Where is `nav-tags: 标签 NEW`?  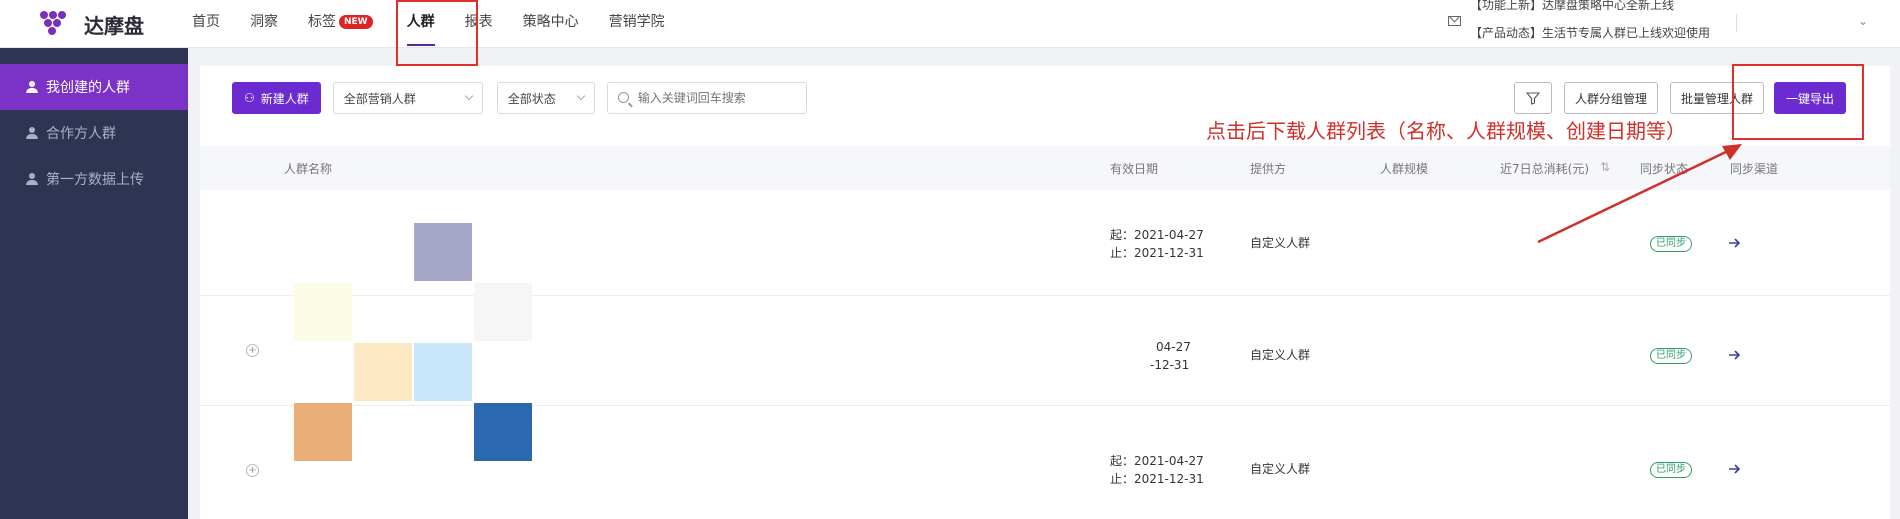 nav-tags: 标签 NEW is located at coordinates (340, 23).